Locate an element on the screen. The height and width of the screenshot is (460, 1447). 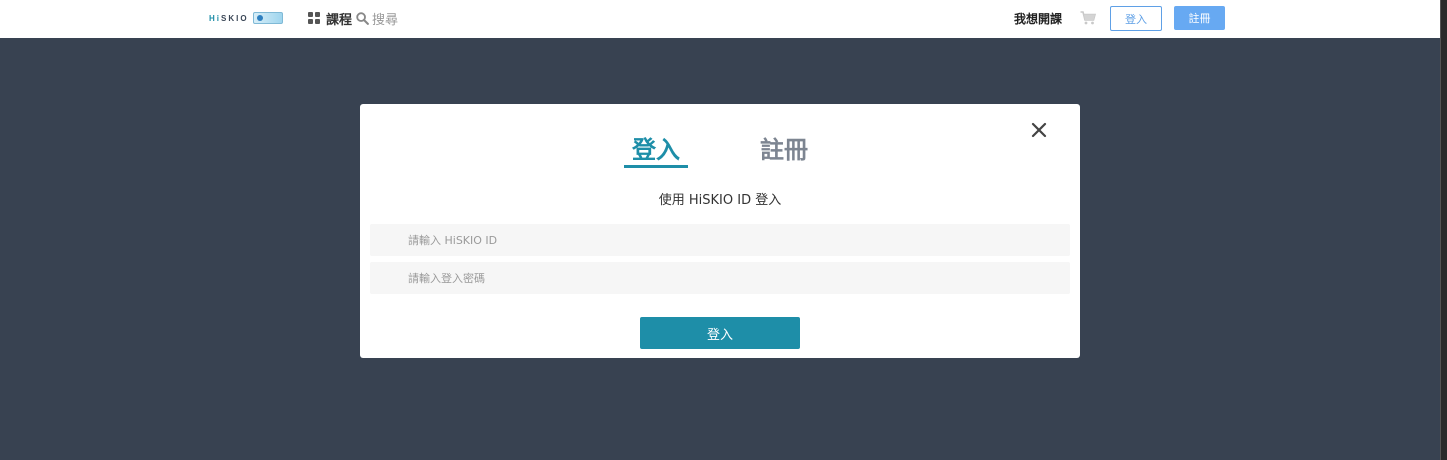
hiskio-id-input is located at coordinates (720, 240).